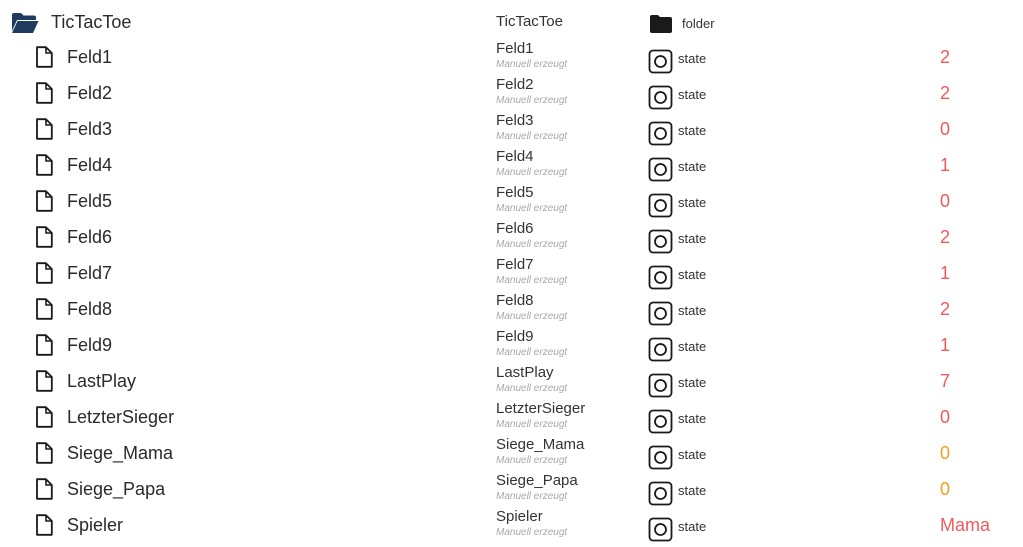 Image resolution: width=1023 pixels, height=547 pixels. Describe the element at coordinates (661, 24) in the screenshot. I see `folder-icon` at that location.